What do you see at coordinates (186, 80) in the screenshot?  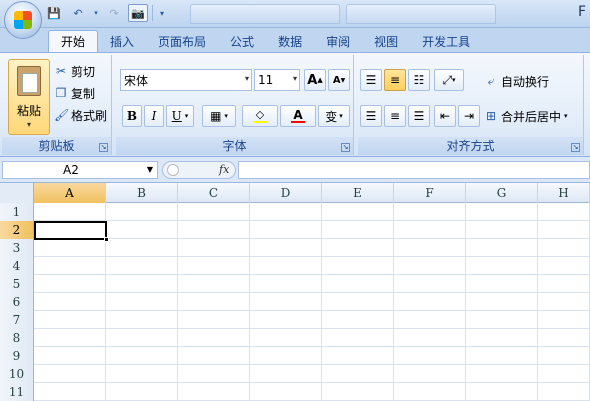 I see `font-name-combo: 宋体 ▾` at bounding box center [186, 80].